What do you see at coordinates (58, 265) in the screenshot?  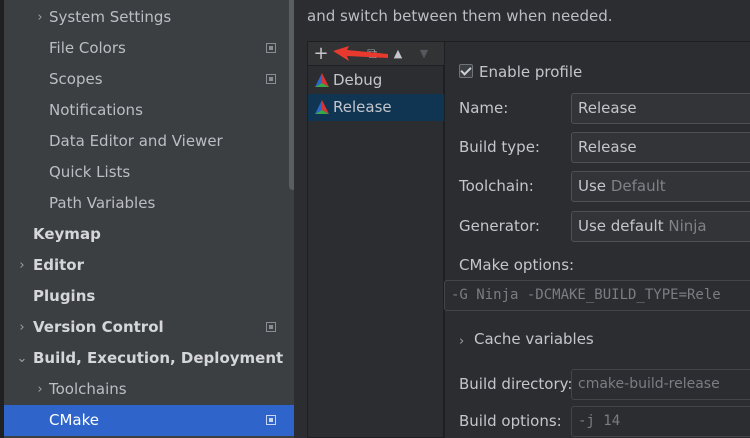 I see `tree-item-label: Editor` at bounding box center [58, 265].